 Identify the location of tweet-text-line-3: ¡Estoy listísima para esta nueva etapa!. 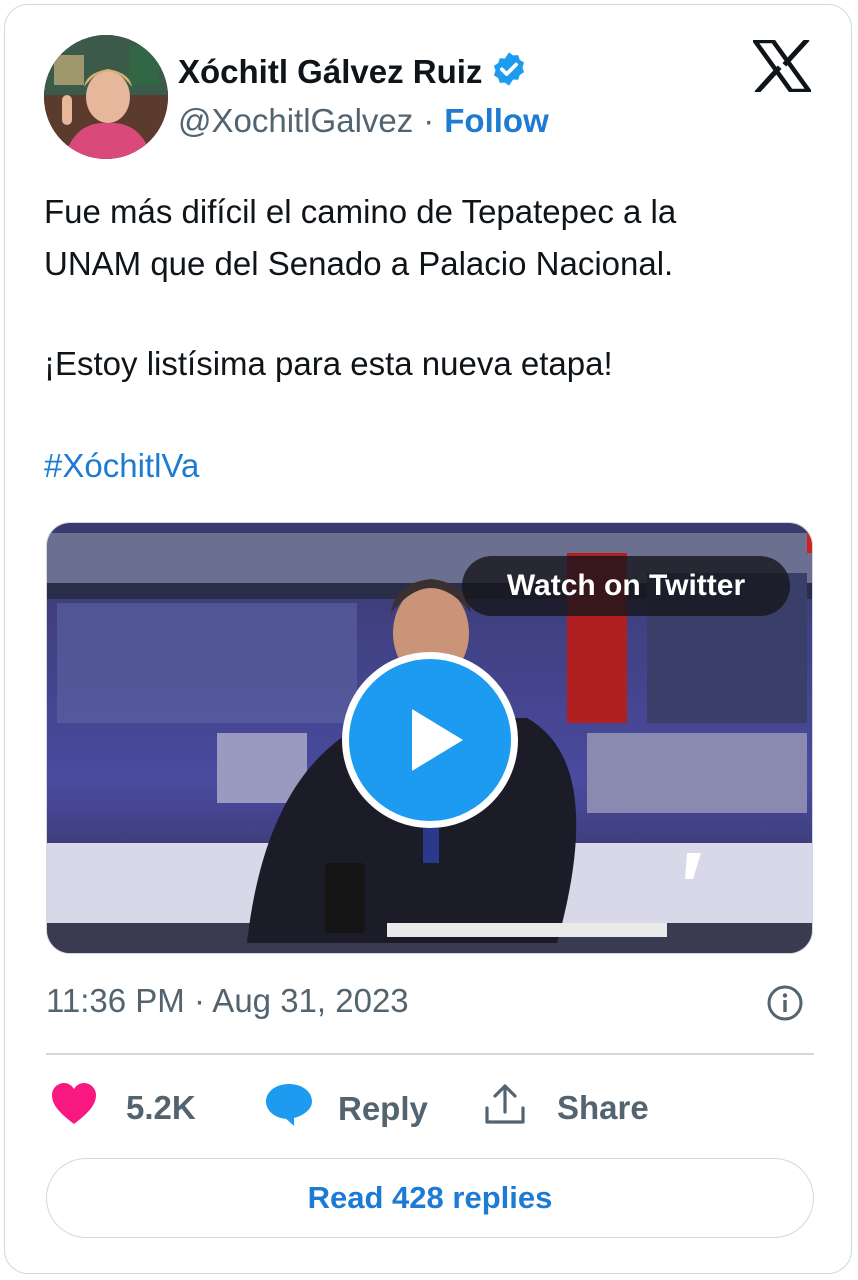
(328, 363).